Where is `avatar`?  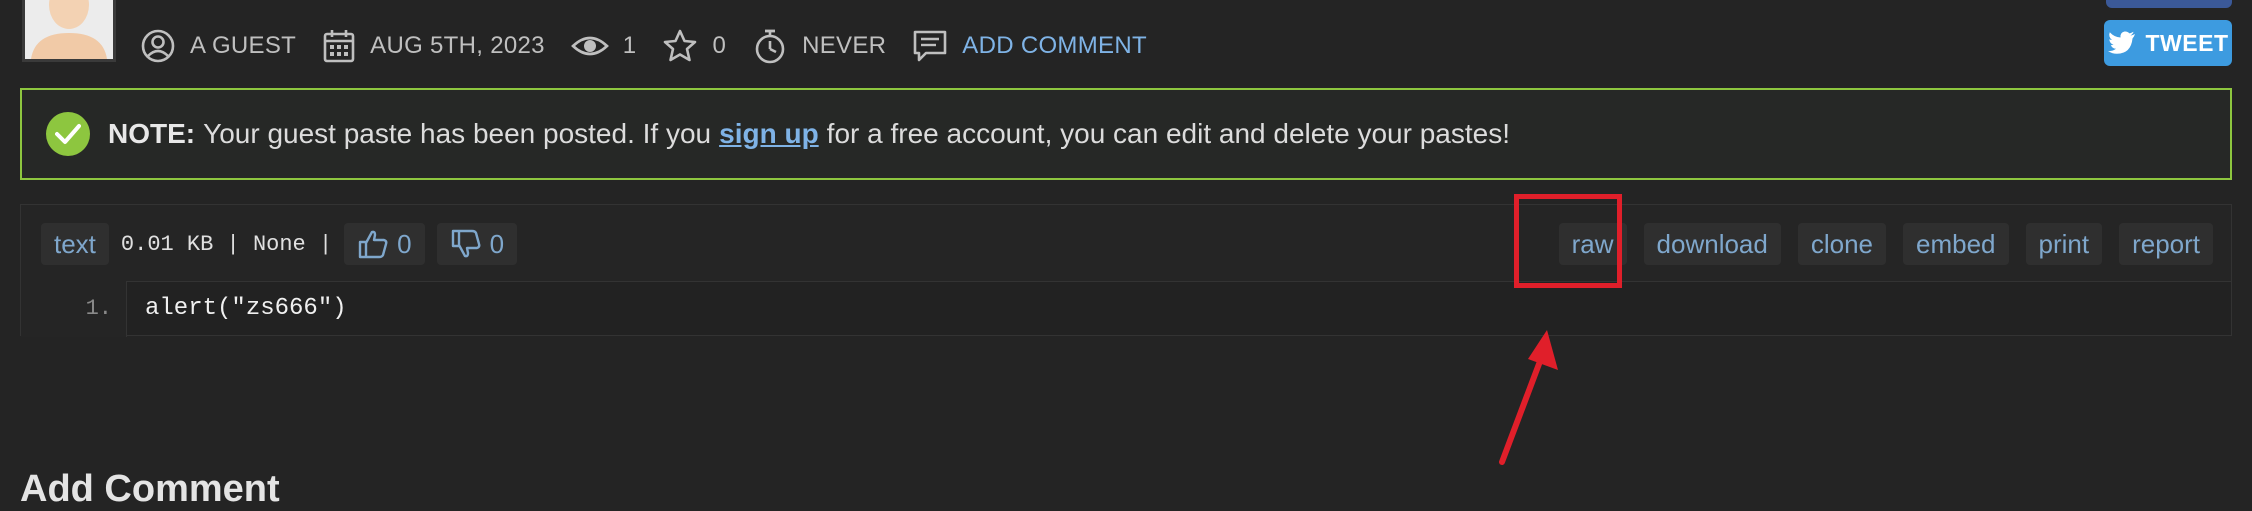
avatar is located at coordinates (69, 31).